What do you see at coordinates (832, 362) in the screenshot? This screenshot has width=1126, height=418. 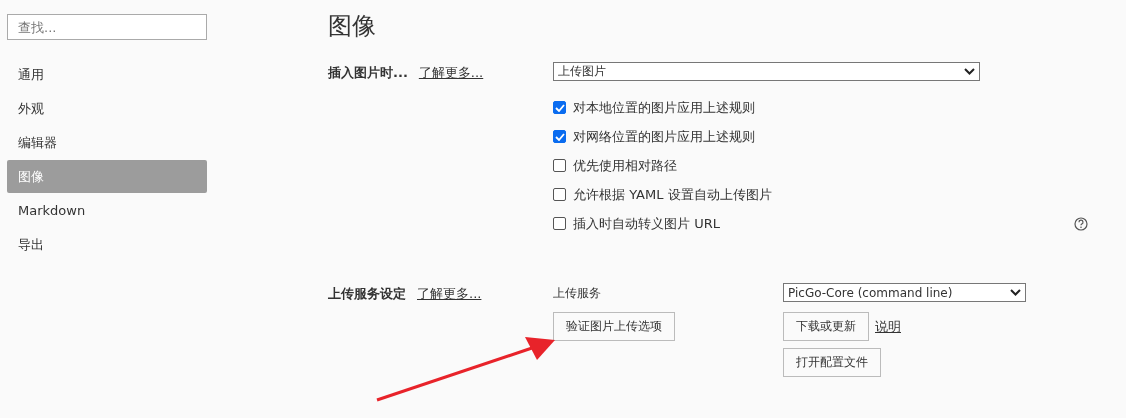 I see `open-config-button: 打开配置文件` at bounding box center [832, 362].